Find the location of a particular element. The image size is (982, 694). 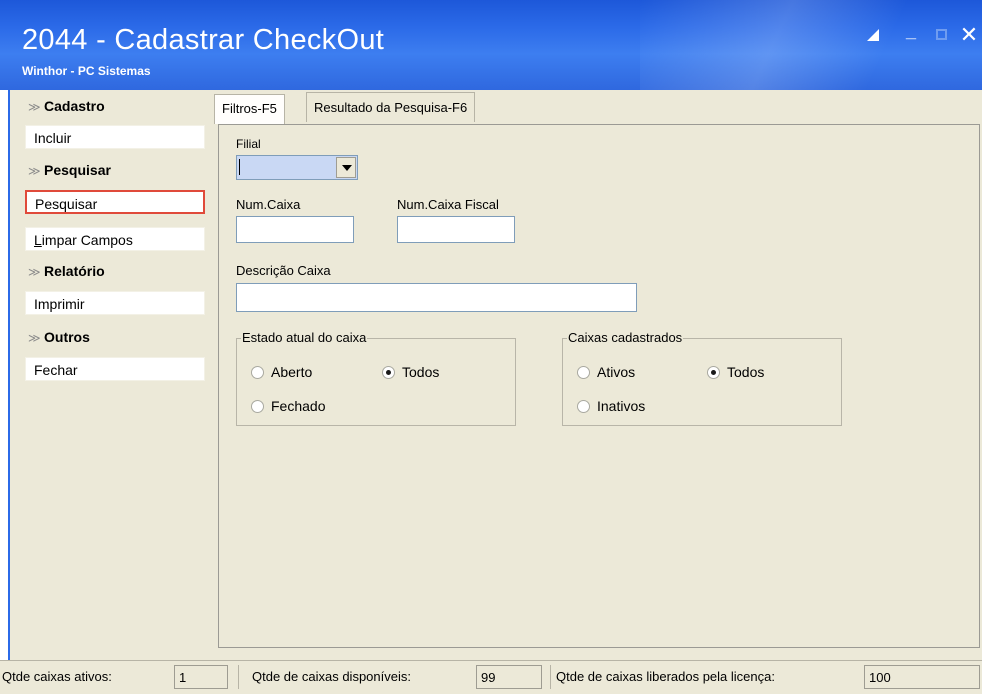

status-ativos-value: 1 is located at coordinates (201, 677).